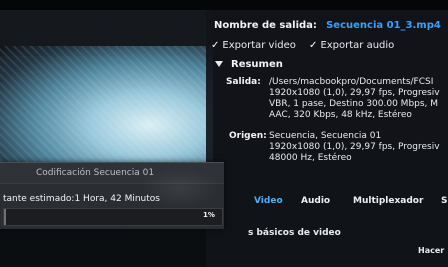  What do you see at coordinates (81, 199) in the screenshot?
I see `time-remaining-text: tante estimado:1 Hora, 42 Minutos` at bounding box center [81, 199].